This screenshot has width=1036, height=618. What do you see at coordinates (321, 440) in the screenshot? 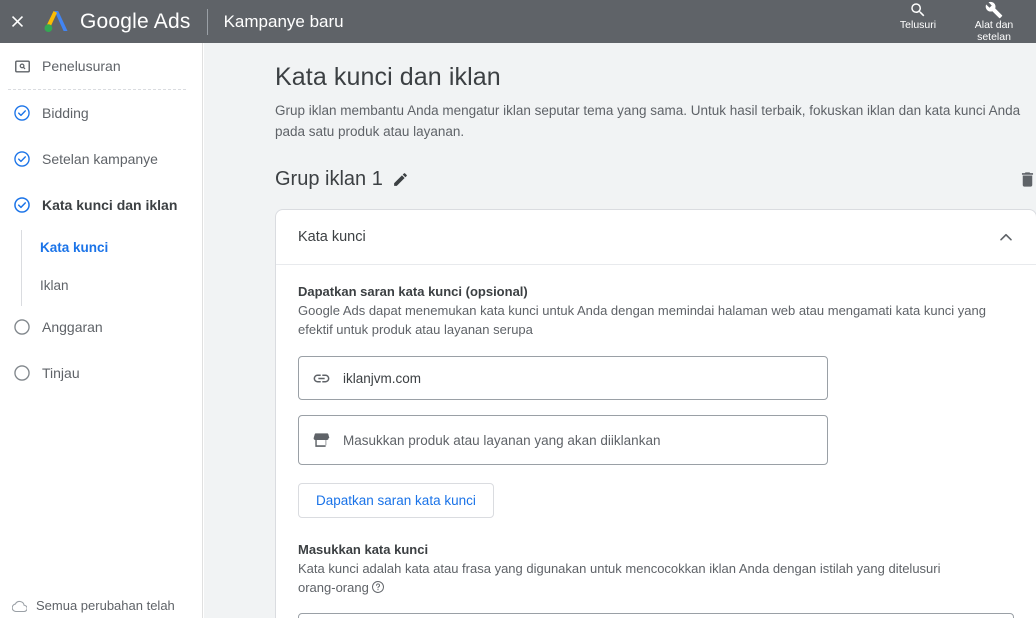
I see `storefront-icon` at bounding box center [321, 440].